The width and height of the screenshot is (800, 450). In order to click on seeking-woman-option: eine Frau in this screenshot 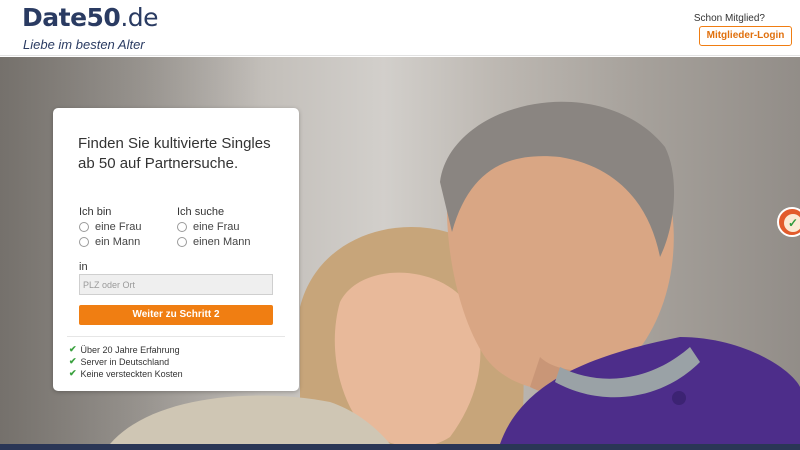, I will do `click(208, 227)`.